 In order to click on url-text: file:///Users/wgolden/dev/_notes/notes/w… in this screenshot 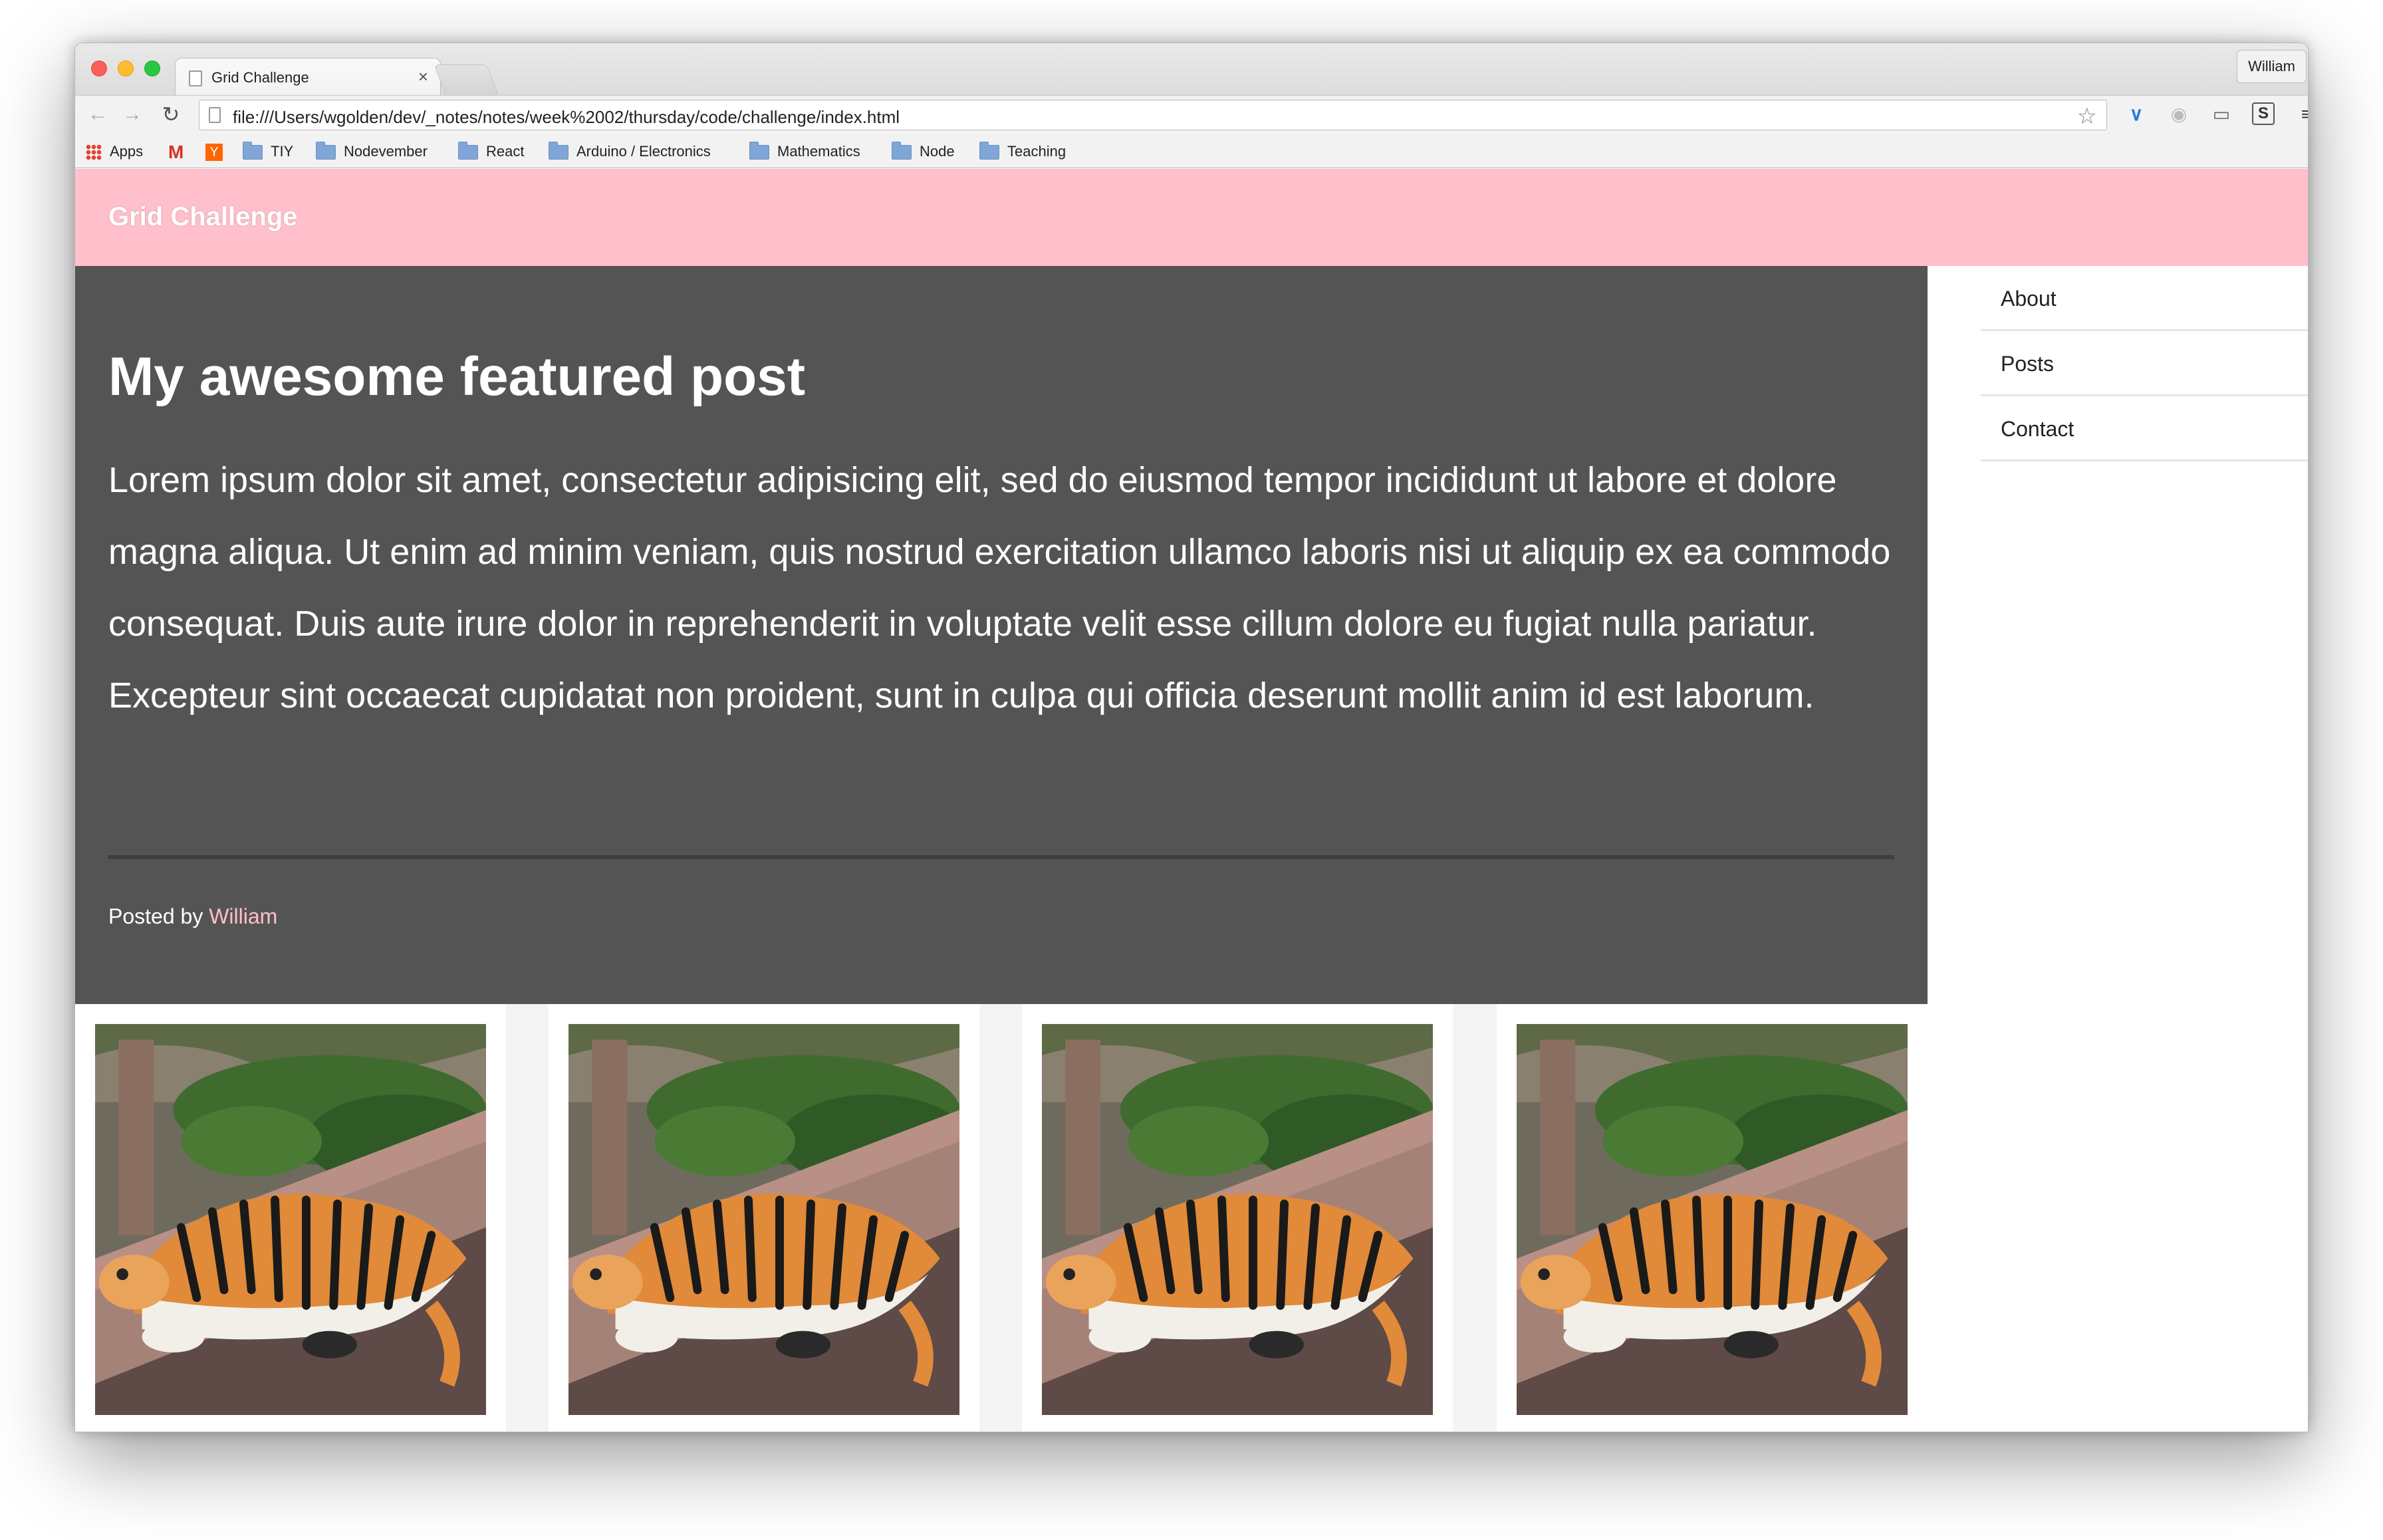, I will do `click(567, 117)`.